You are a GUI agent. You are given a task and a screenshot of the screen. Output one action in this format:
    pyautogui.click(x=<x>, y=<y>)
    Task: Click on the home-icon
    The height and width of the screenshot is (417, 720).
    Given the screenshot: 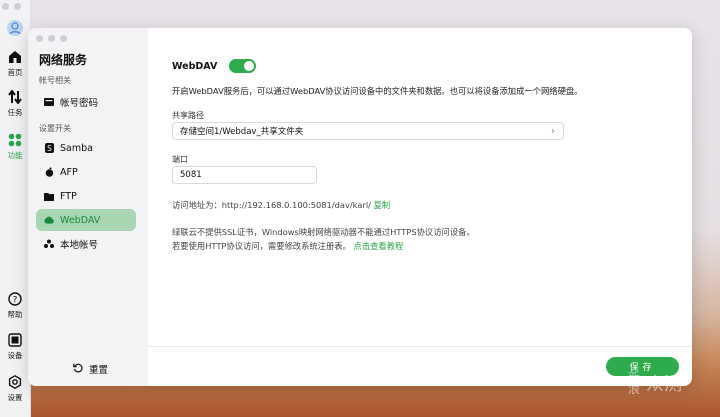 What is the action you would take?
    pyautogui.click(x=15, y=58)
    